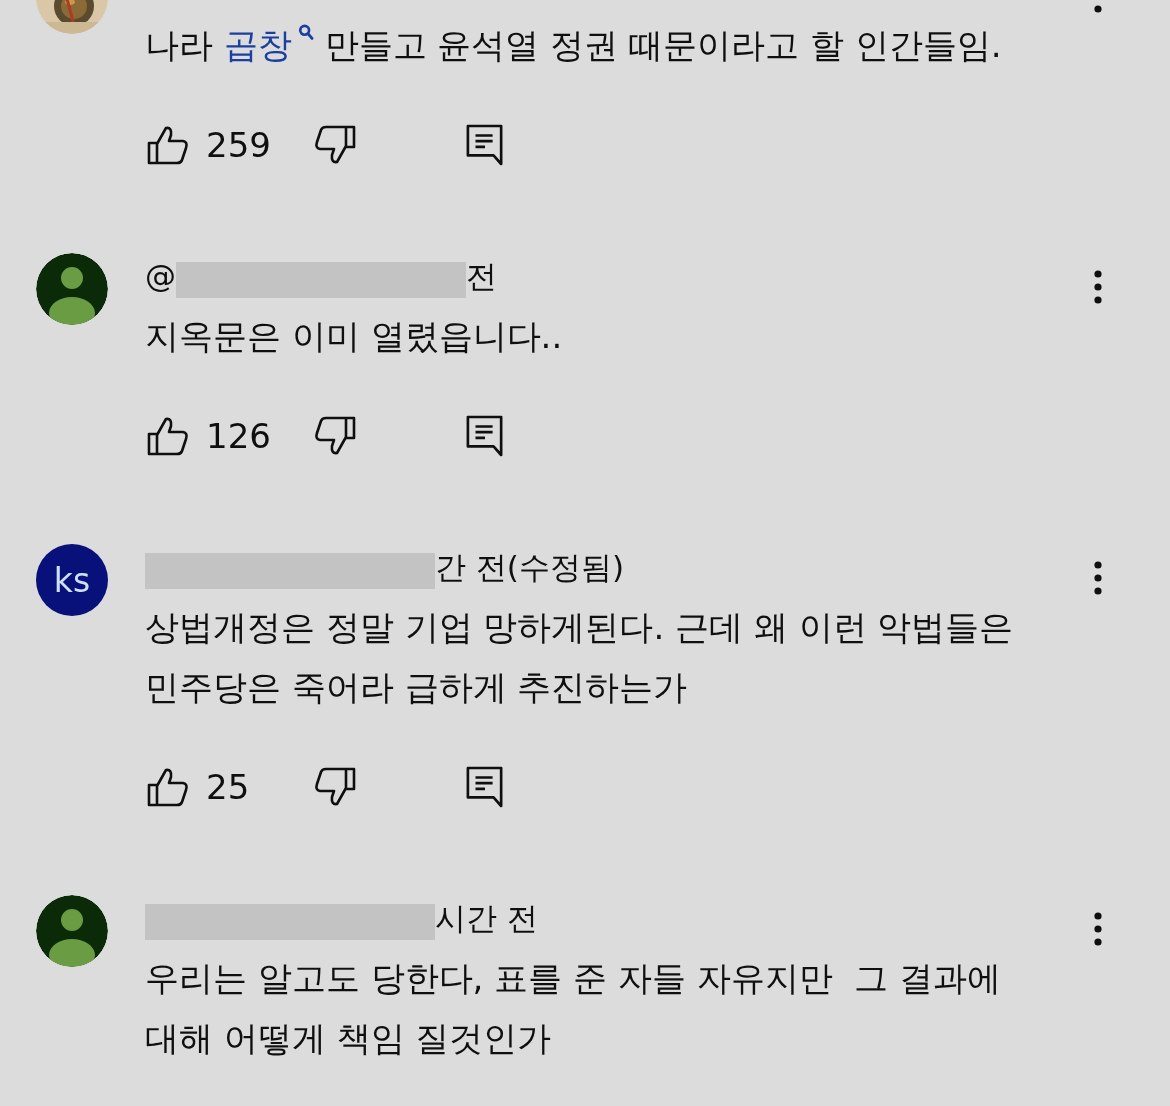  Describe the element at coordinates (530, 567) in the screenshot. I see `comment-time: 간 전(수정됨)` at that location.